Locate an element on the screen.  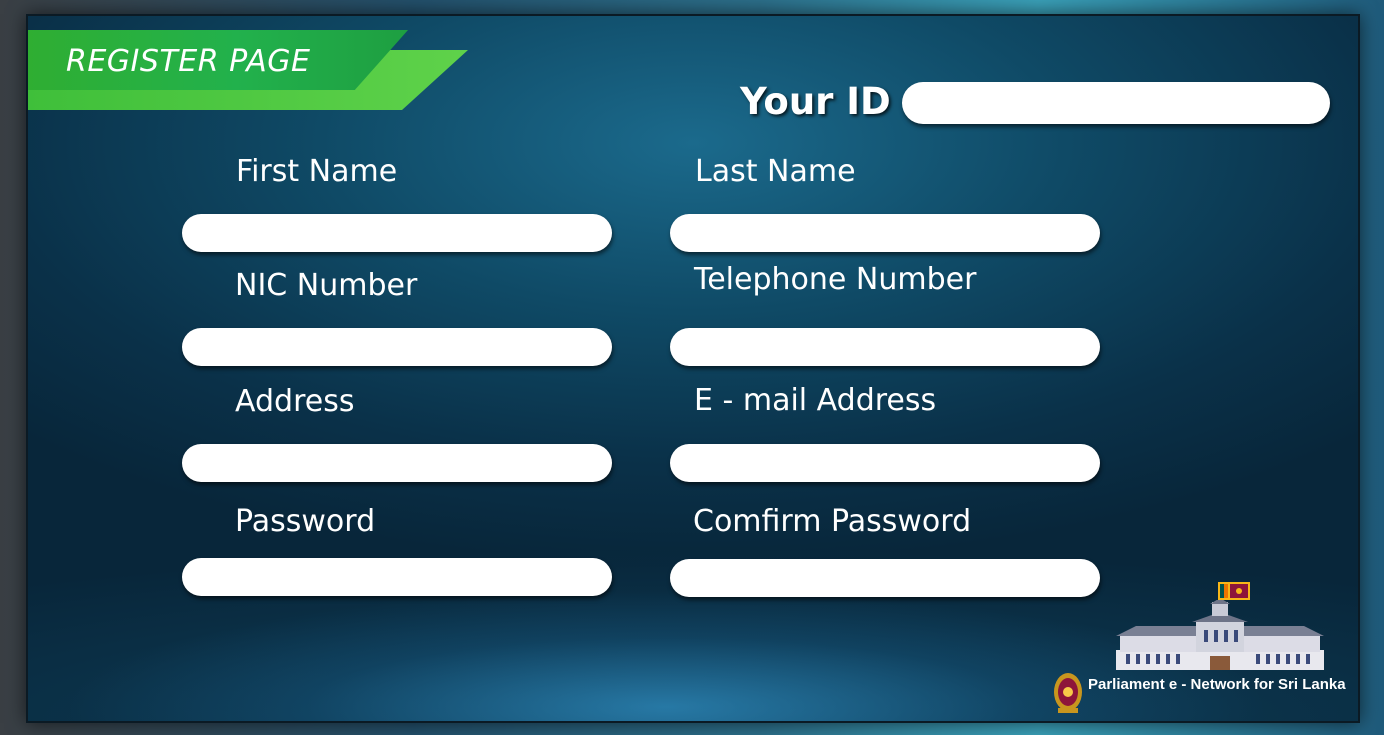
email-address-field is located at coordinates (885, 463).